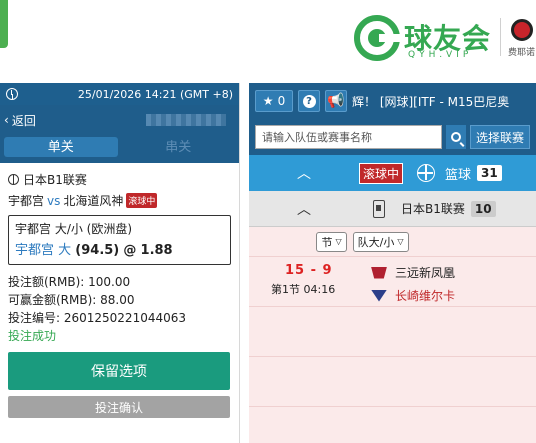 The height and width of the screenshot is (443, 536). Describe the element at coordinates (156, 250) in the screenshot. I see `bet-pick-odds: 1.88` at that location.